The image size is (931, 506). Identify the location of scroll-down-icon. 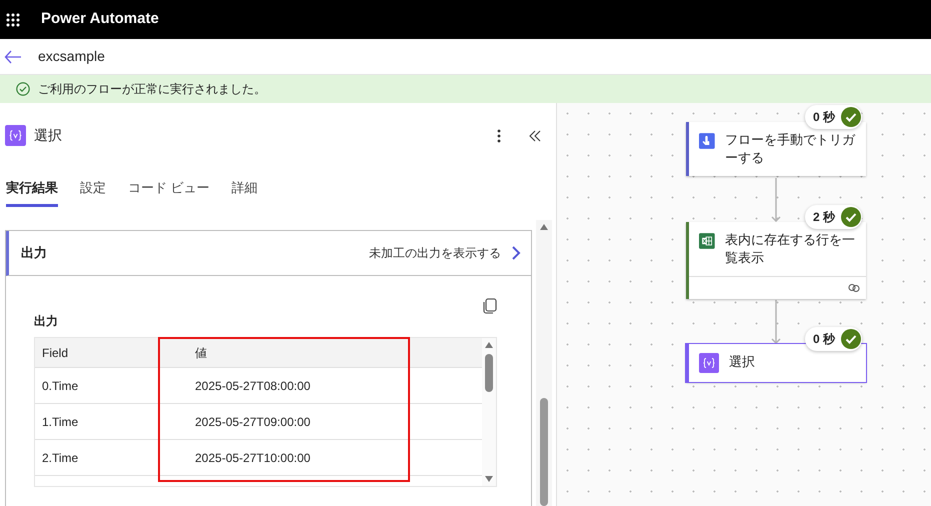
(489, 479).